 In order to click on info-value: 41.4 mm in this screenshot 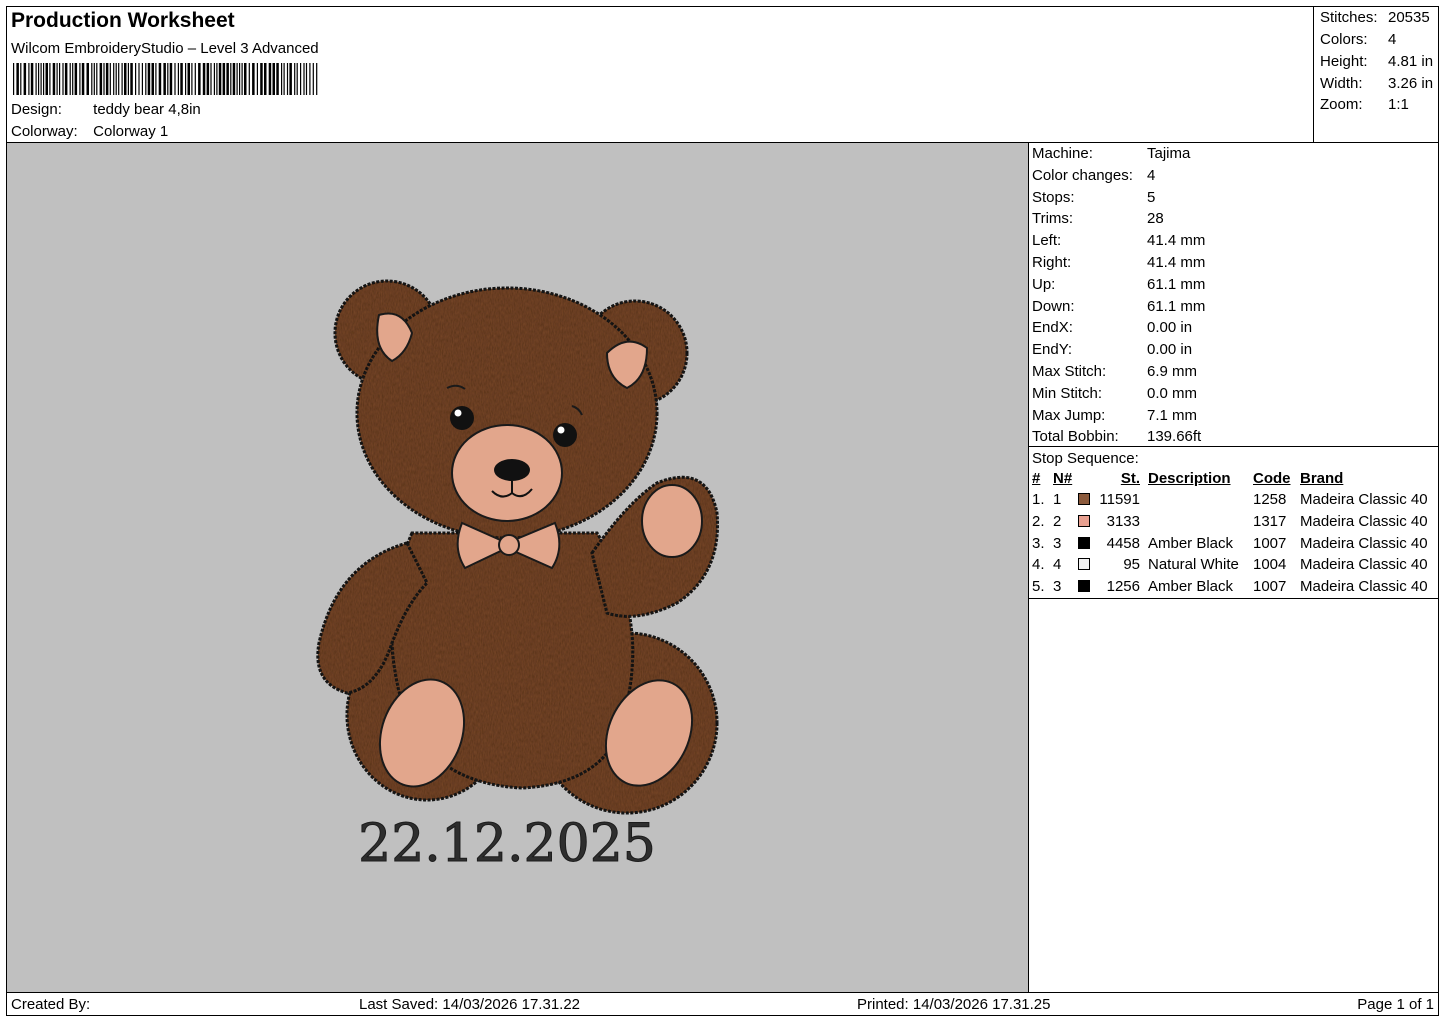, I will do `click(1176, 262)`.